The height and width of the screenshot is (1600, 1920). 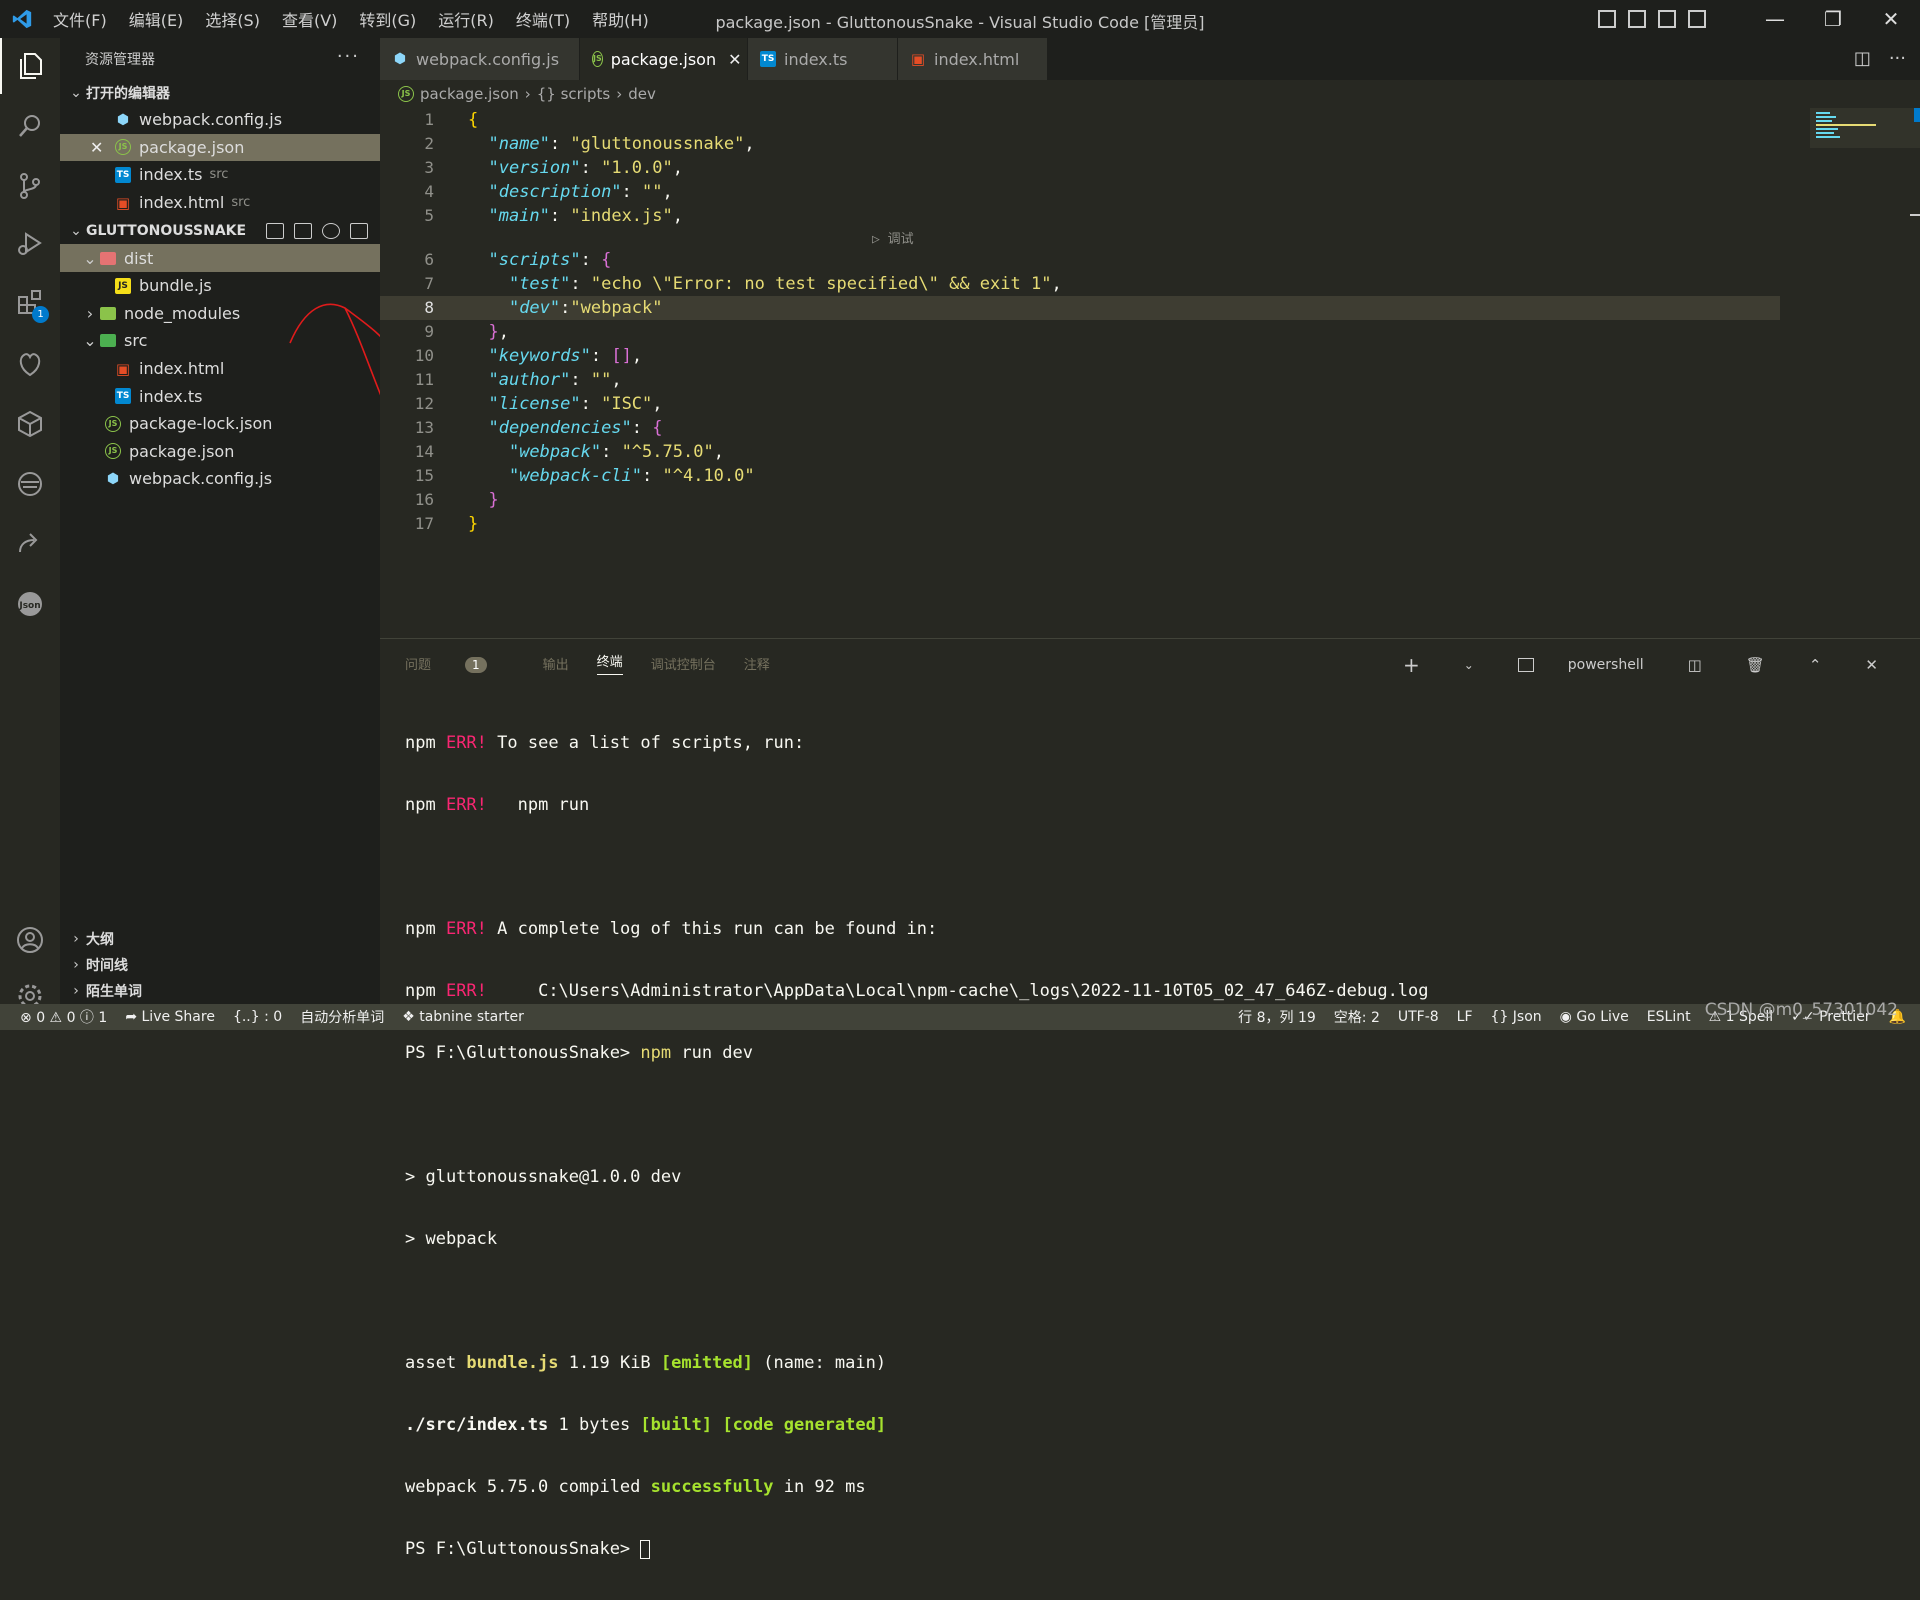 I want to click on more-actions-icon: ···, so click(x=348, y=56).